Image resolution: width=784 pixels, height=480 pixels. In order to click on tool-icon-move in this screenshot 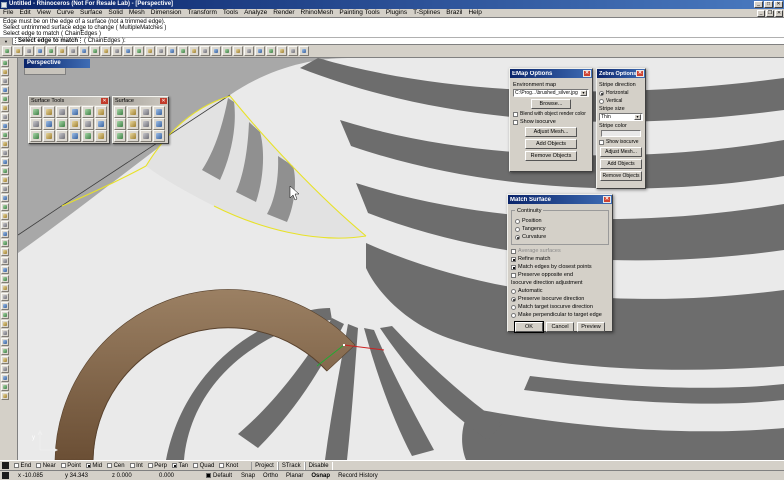, I will do `click(5, 360)`.